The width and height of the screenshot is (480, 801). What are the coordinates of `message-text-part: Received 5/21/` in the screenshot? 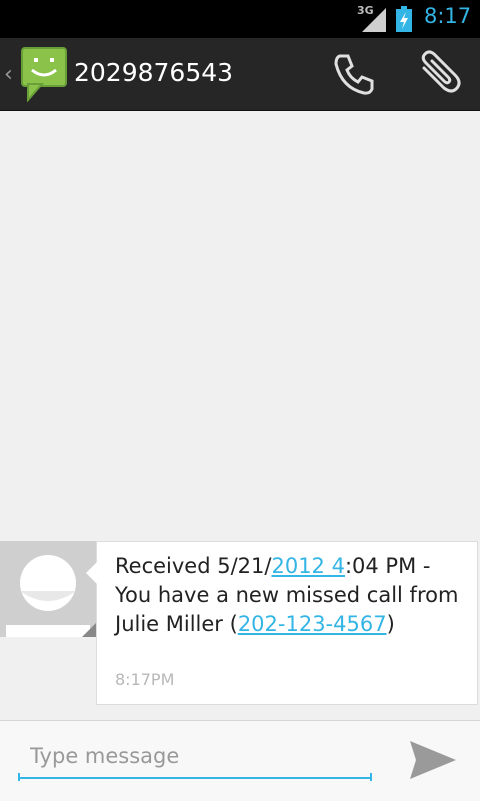 It's located at (193, 566).